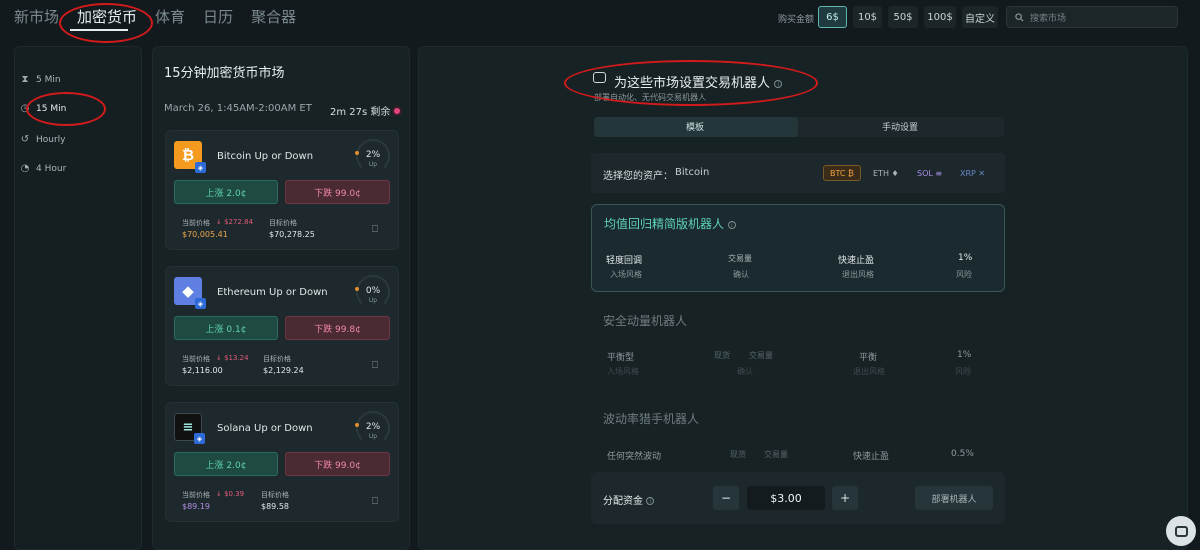  I want to click on nav-aggregator: 聚合器, so click(273, 16).